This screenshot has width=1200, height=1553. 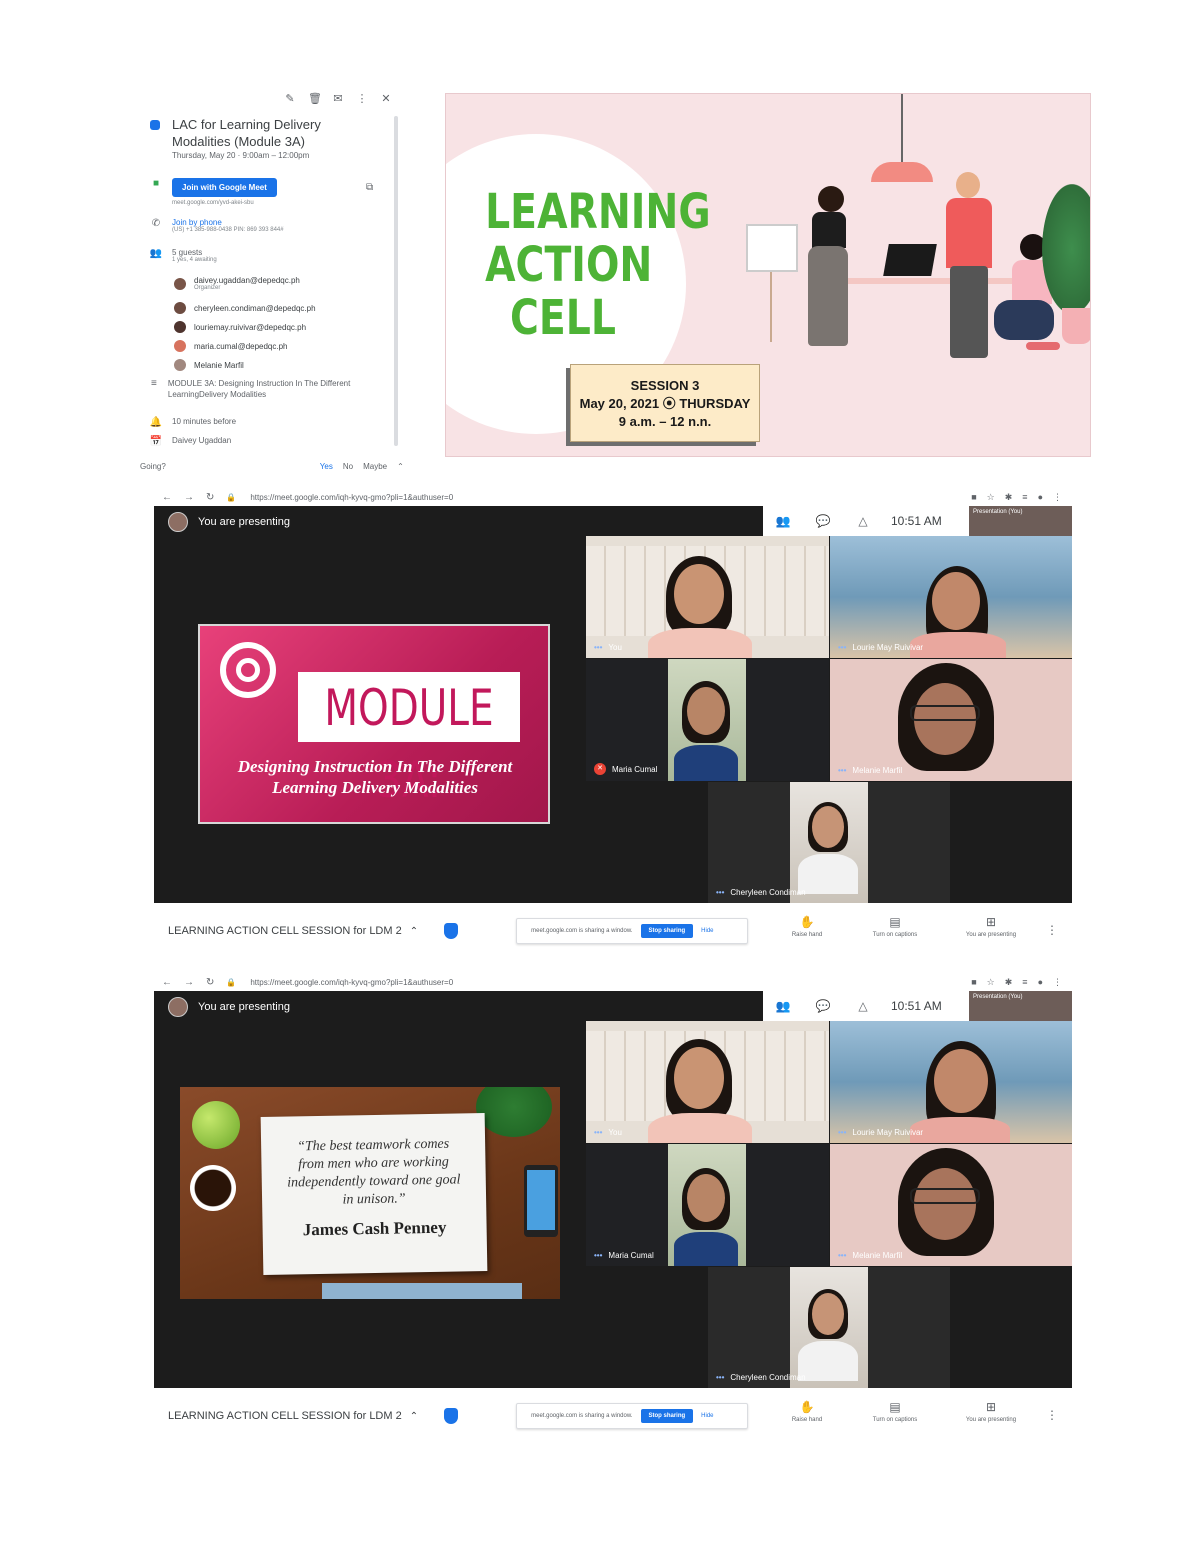 What do you see at coordinates (229, 522) in the screenshot?
I see `presenting-indicator: You are presenting` at bounding box center [229, 522].